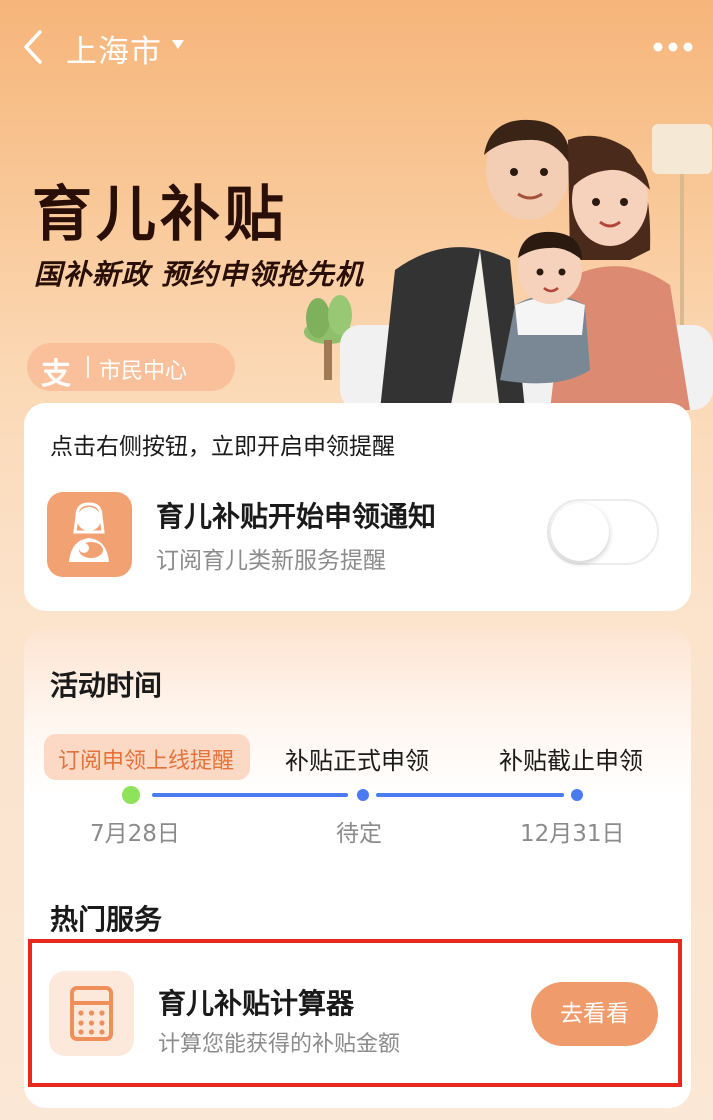 This screenshot has width=713, height=1120. What do you see at coordinates (178, 45) in the screenshot?
I see `caret-down-icon` at bounding box center [178, 45].